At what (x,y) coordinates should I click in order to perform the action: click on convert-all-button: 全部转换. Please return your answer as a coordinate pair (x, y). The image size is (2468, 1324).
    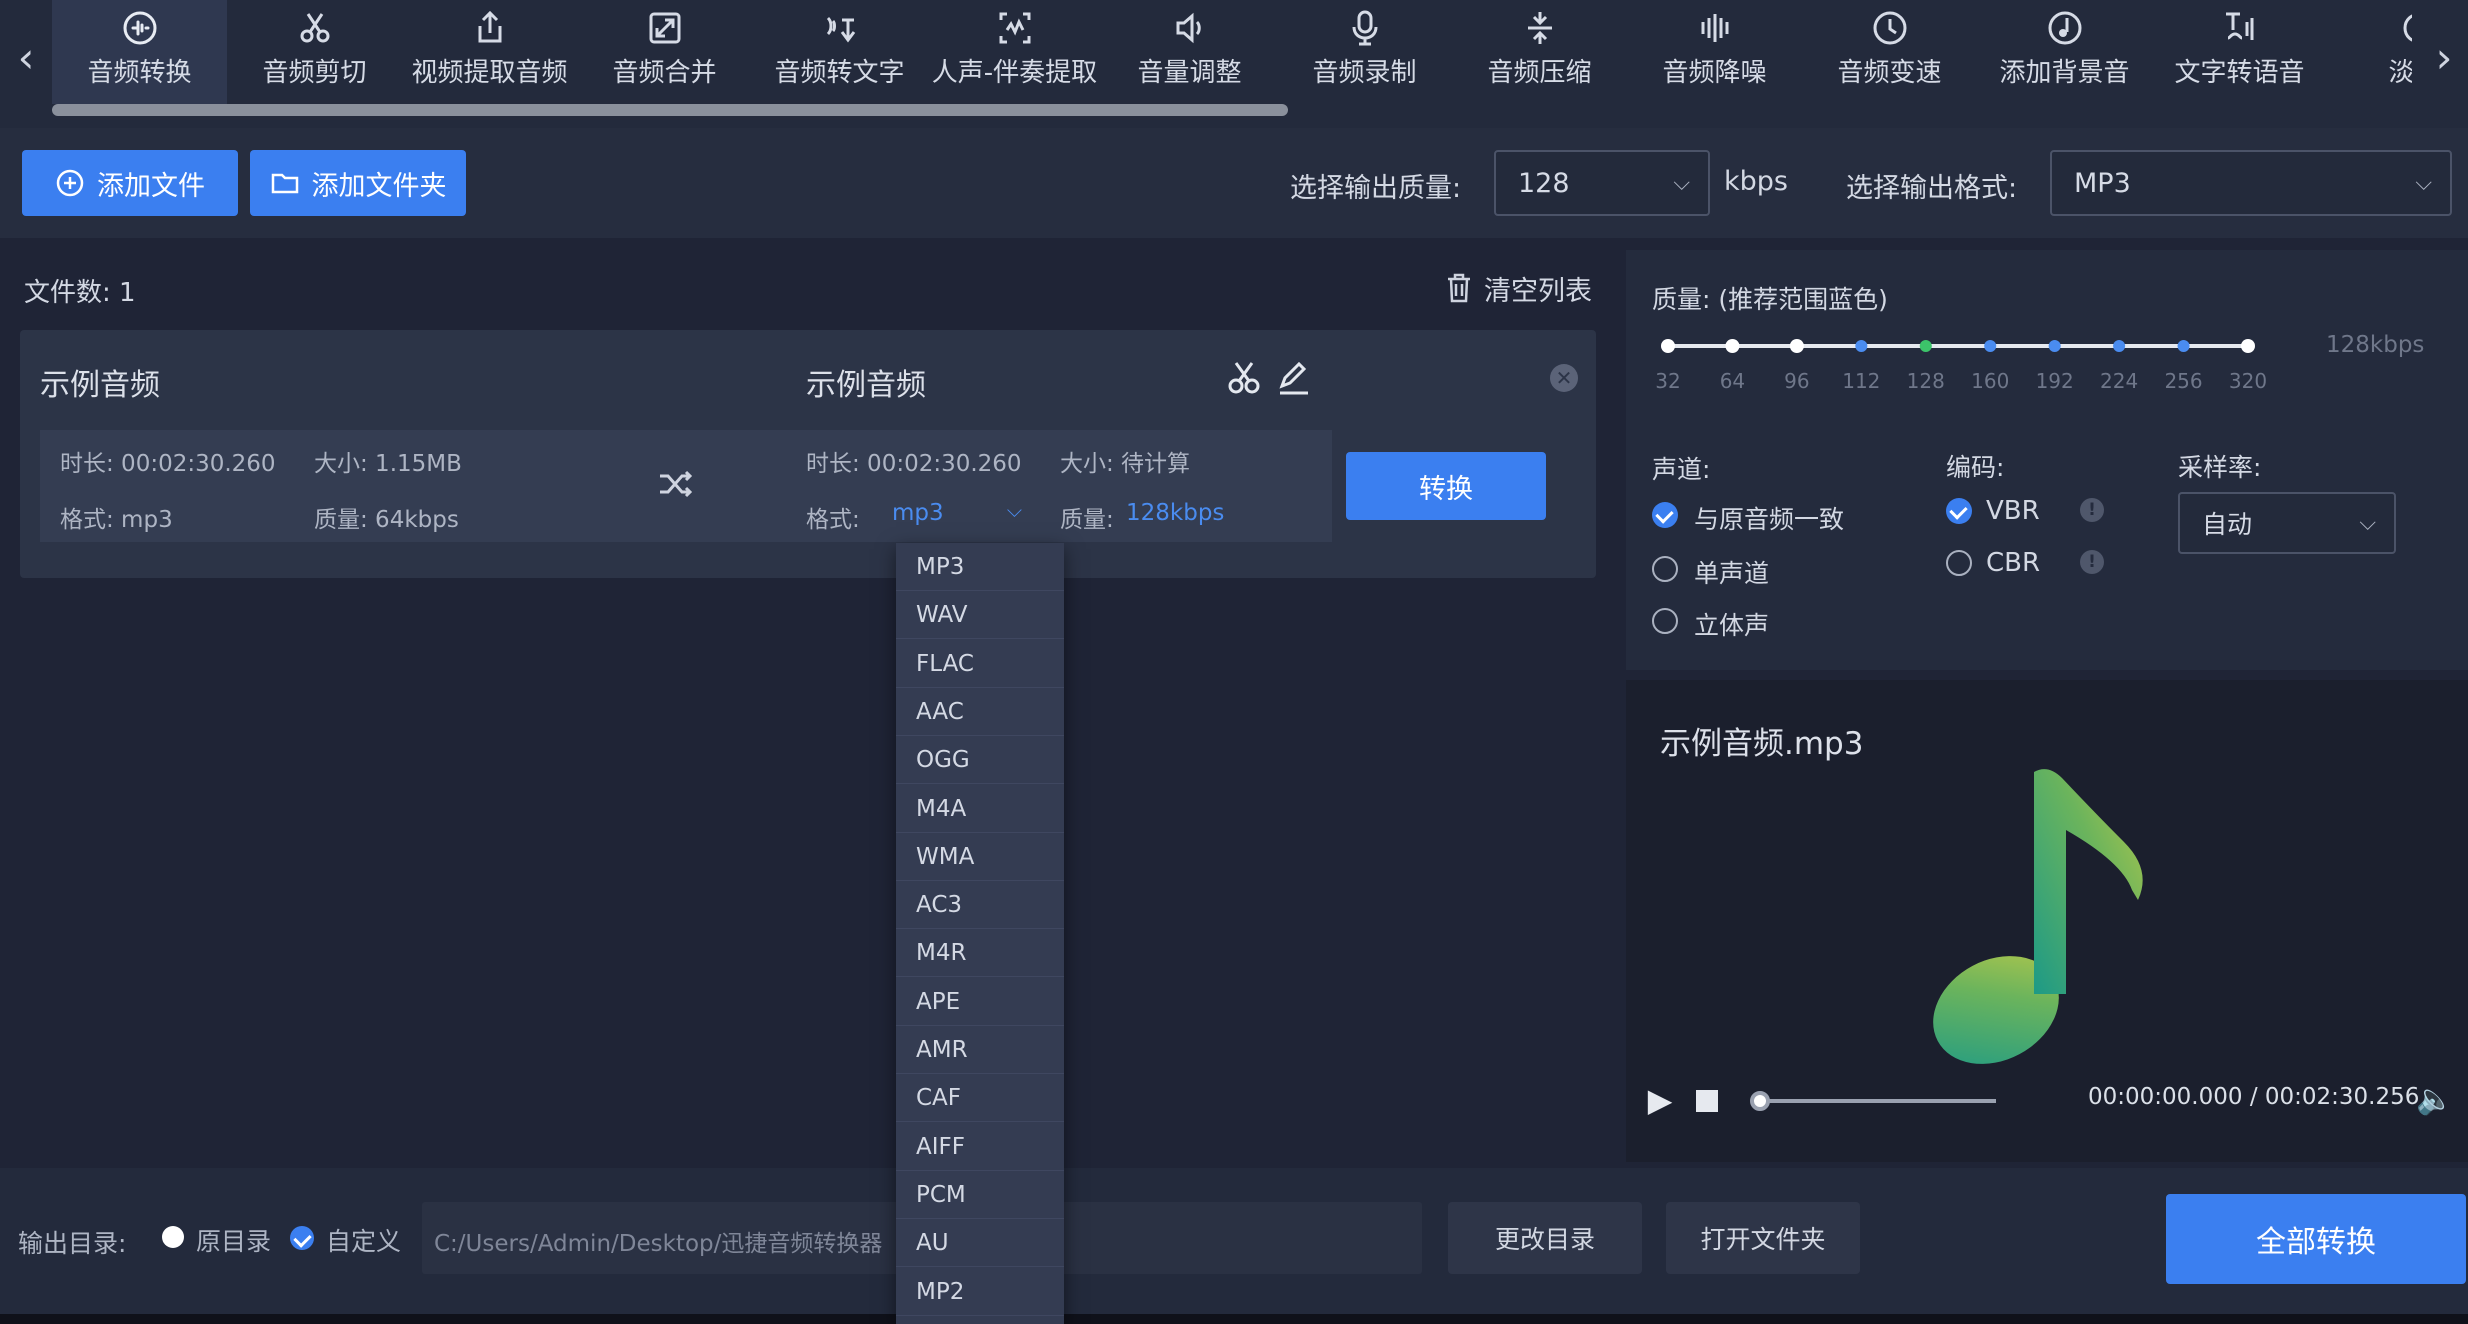
    Looking at the image, I should click on (2316, 1239).